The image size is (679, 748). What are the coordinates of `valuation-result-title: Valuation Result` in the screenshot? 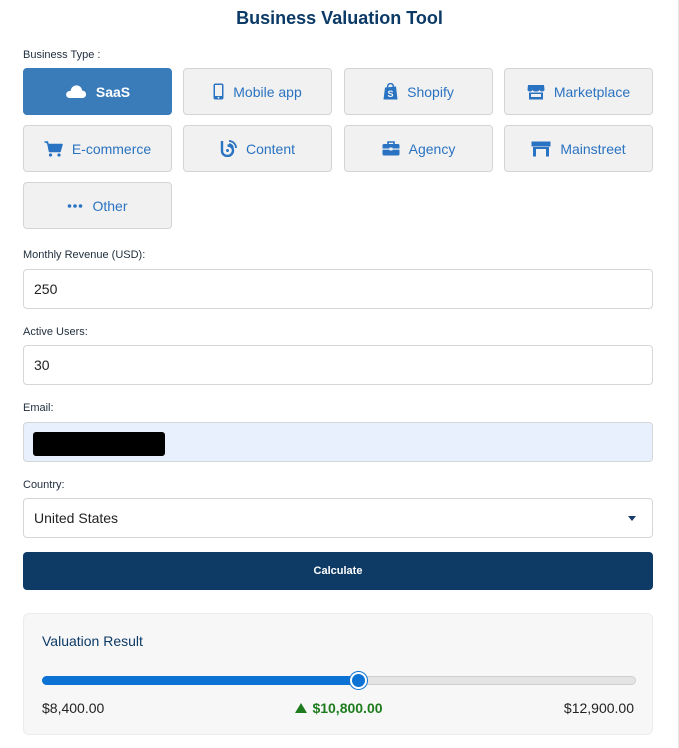 It's located at (92, 641).